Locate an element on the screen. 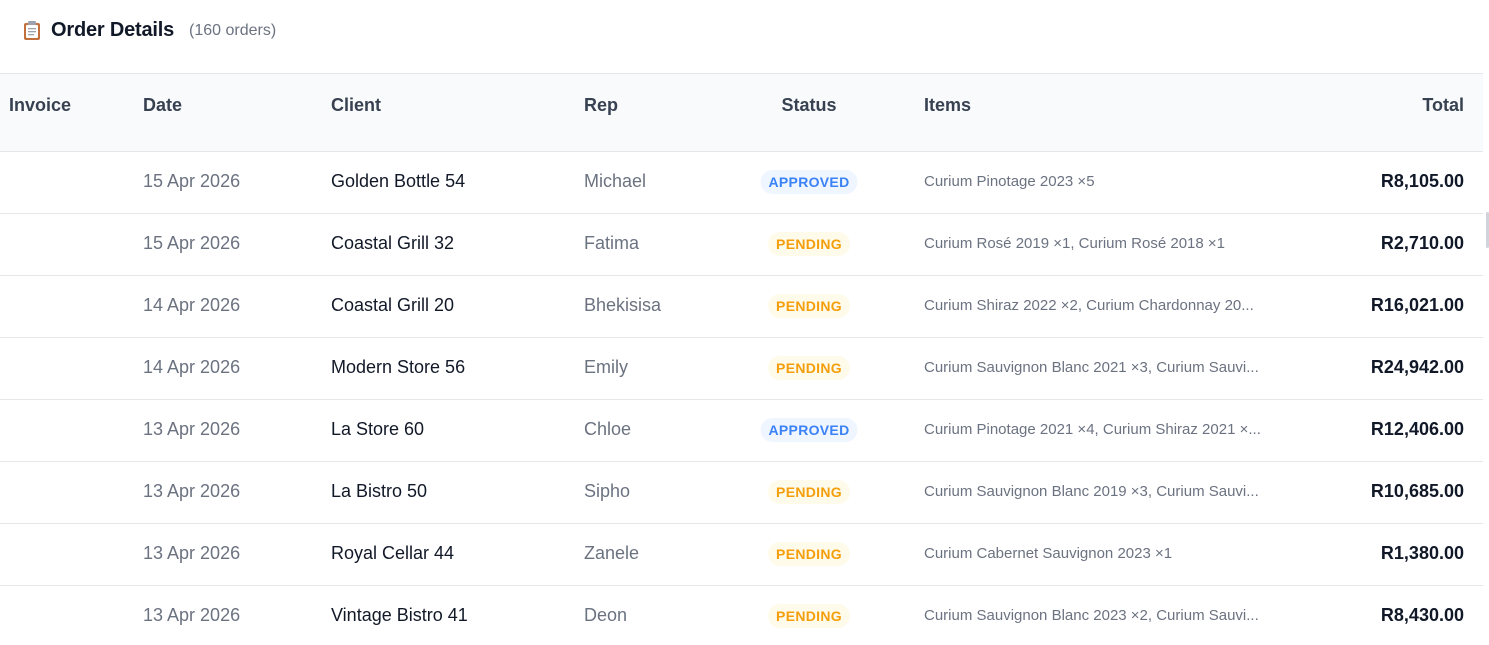  rep-cell: Deon is located at coordinates (606, 615).